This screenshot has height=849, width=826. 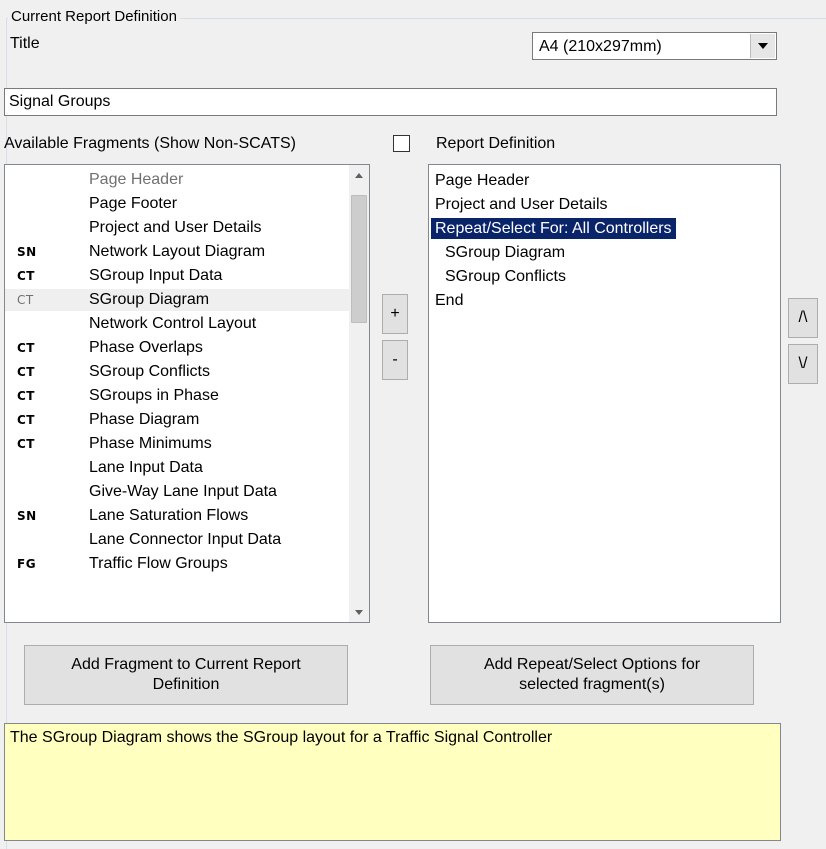 I want to click on paper-size-value: A4 (210x297mm), so click(x=600, y=46).